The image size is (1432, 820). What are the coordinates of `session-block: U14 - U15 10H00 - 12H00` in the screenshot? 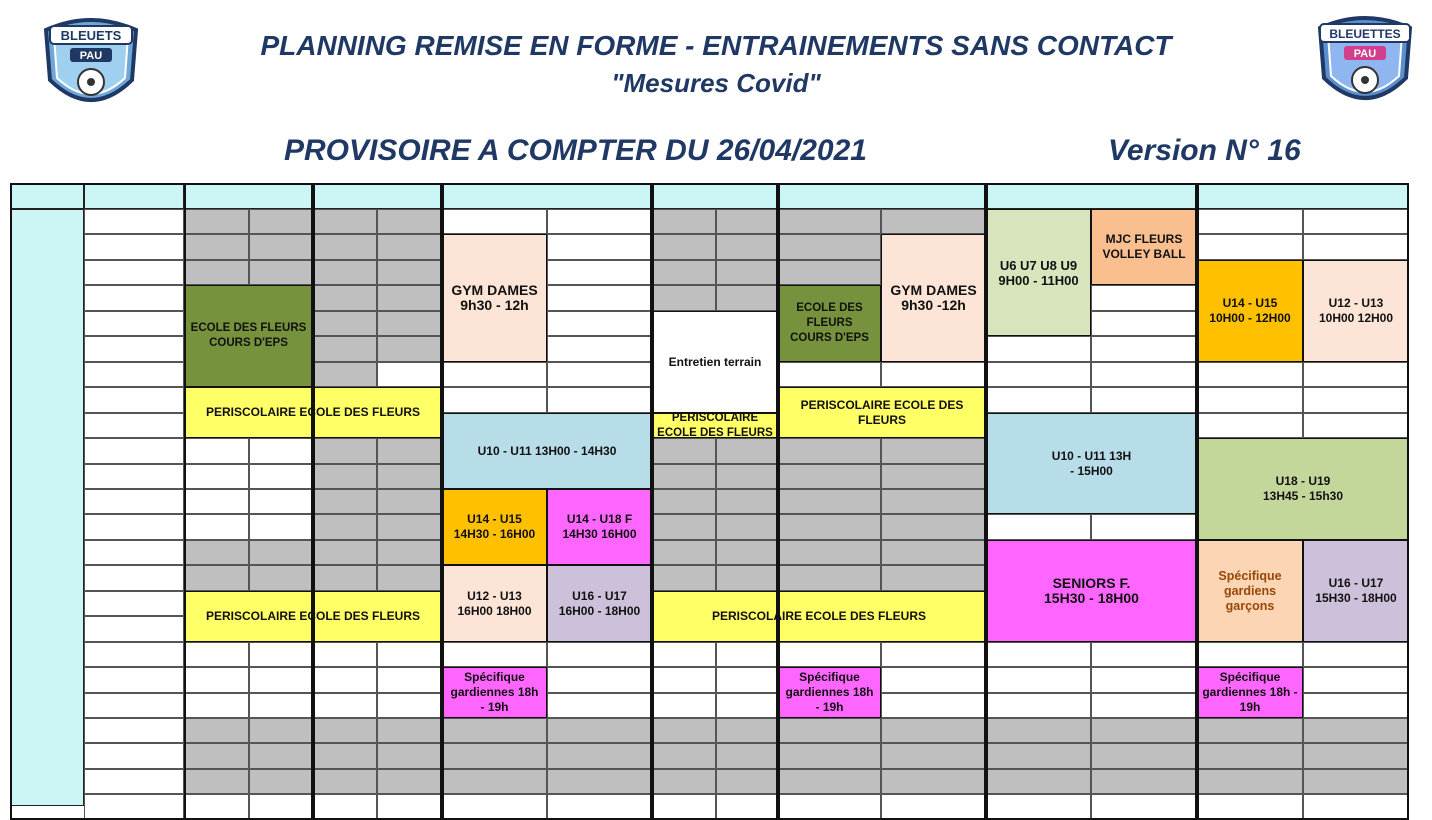 It's located at (1250, 311).